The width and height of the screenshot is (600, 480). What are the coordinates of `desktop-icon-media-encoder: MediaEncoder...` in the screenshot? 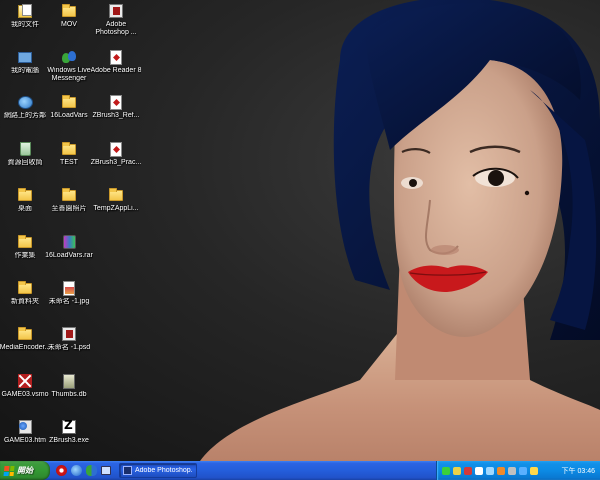 It's located at (25, 348).